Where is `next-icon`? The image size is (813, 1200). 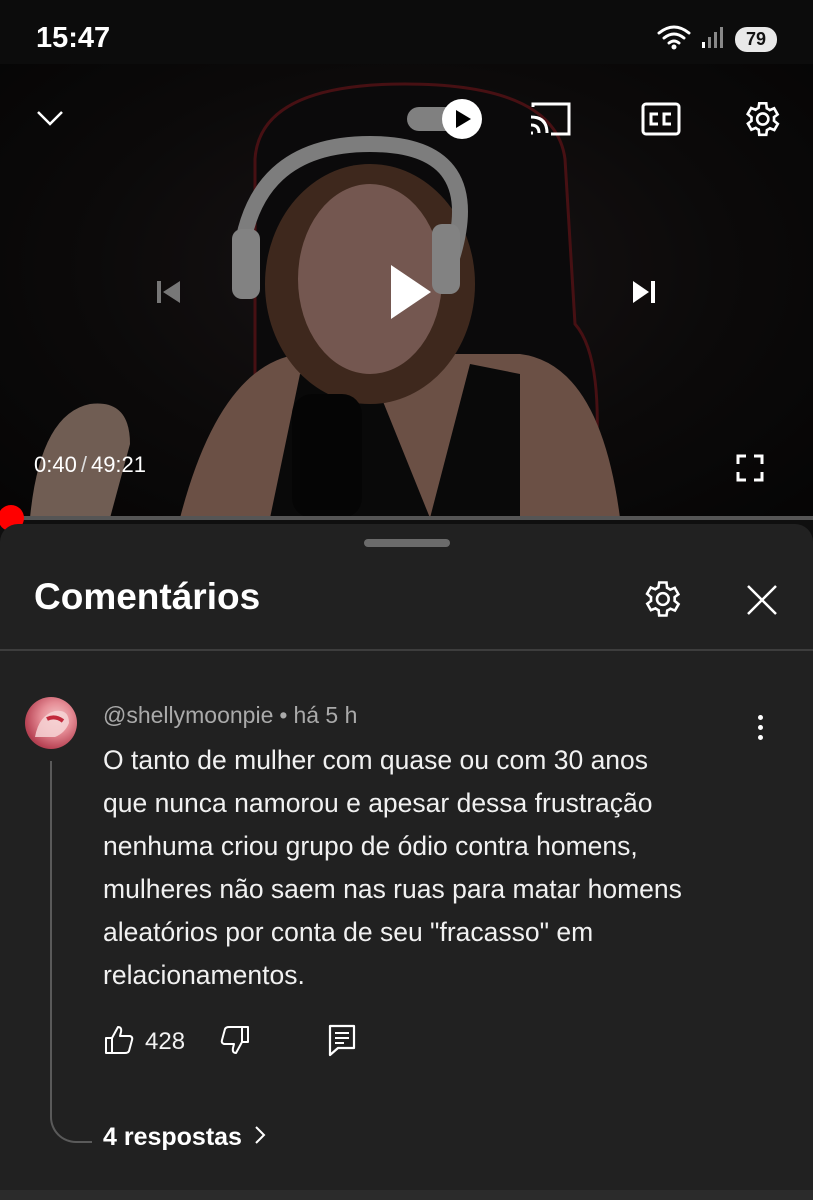
next-icon is located at coordinates (644, 292).